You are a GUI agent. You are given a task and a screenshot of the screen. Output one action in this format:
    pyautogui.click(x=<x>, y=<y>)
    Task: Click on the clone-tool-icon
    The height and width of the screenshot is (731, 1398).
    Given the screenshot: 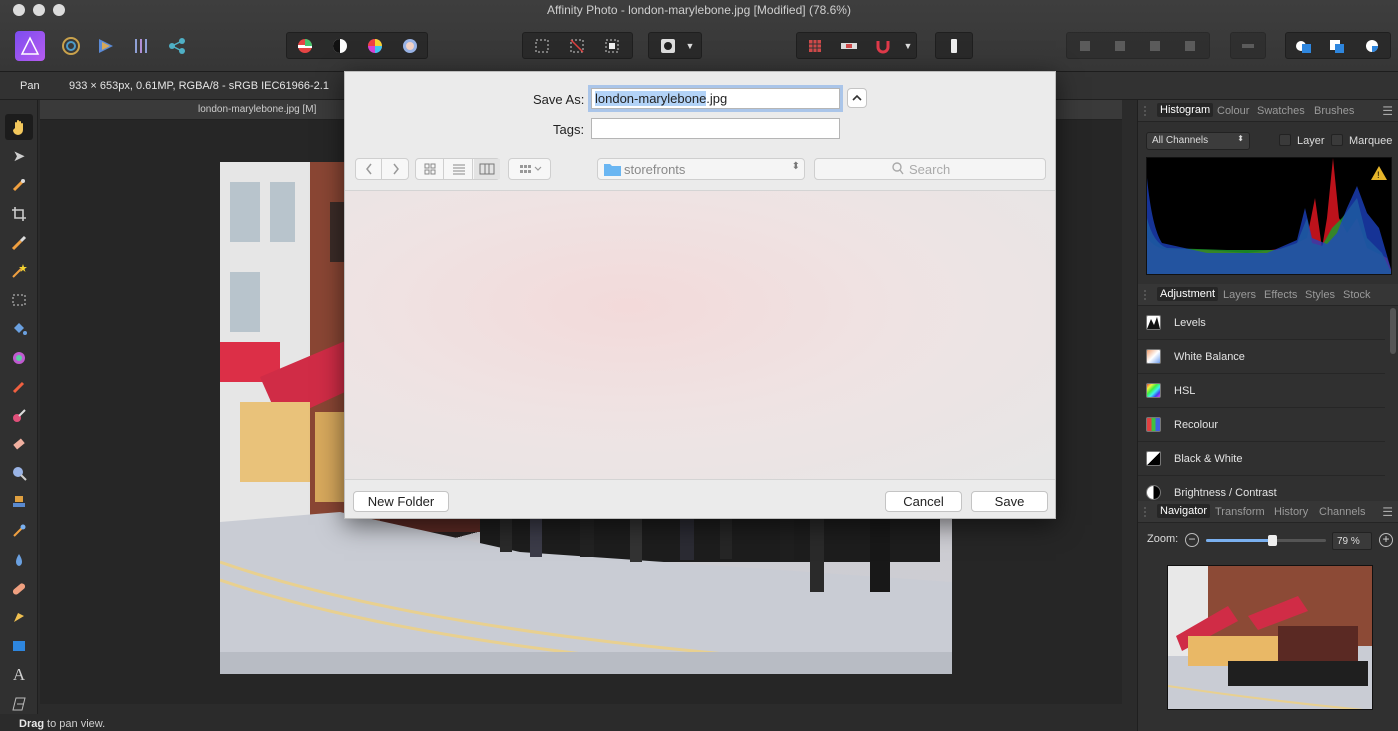 What is the action you would take?
    pyautogui.click(x=19, y=502)
    